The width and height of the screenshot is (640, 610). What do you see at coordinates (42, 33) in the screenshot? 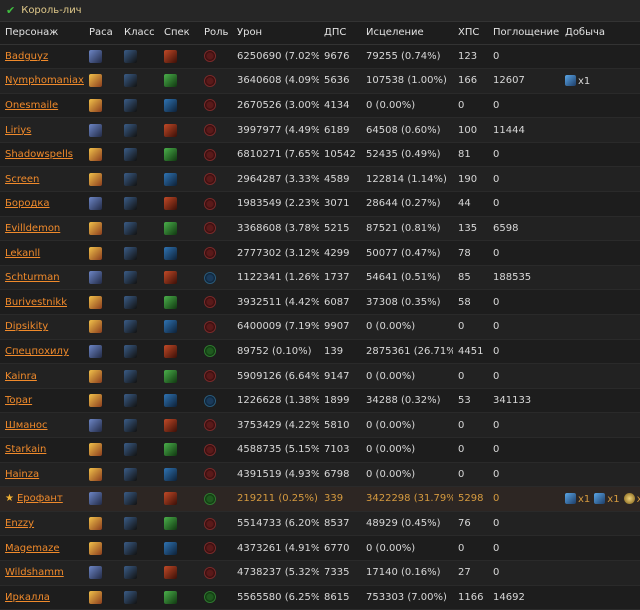
I see `col-header-character: Персонаж` at bounding box center [42, 33].